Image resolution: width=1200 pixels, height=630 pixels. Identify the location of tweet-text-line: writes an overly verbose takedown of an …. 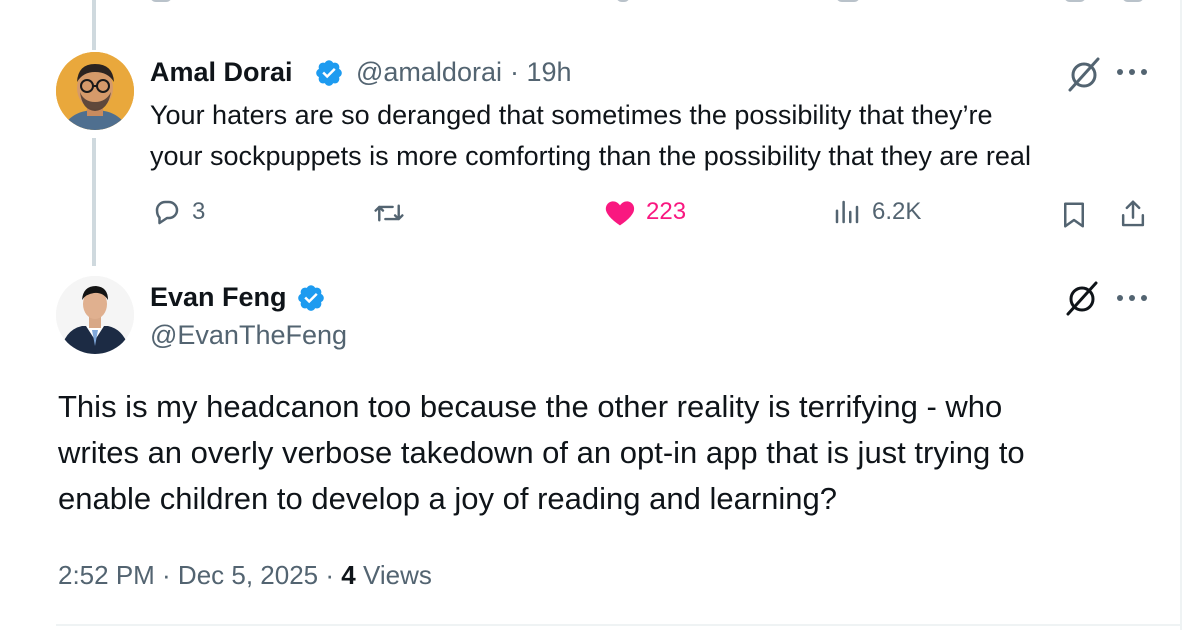
(541, 452).